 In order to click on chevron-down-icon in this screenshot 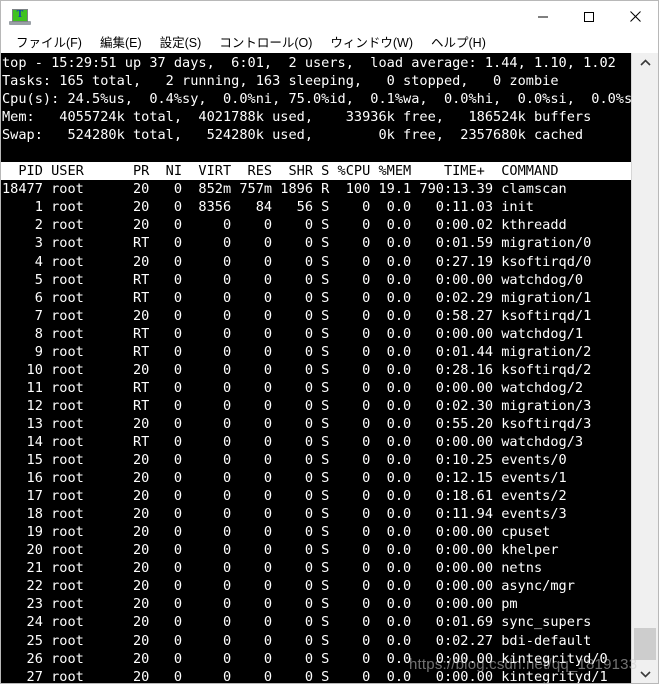, I will do `click(645, 674)`.